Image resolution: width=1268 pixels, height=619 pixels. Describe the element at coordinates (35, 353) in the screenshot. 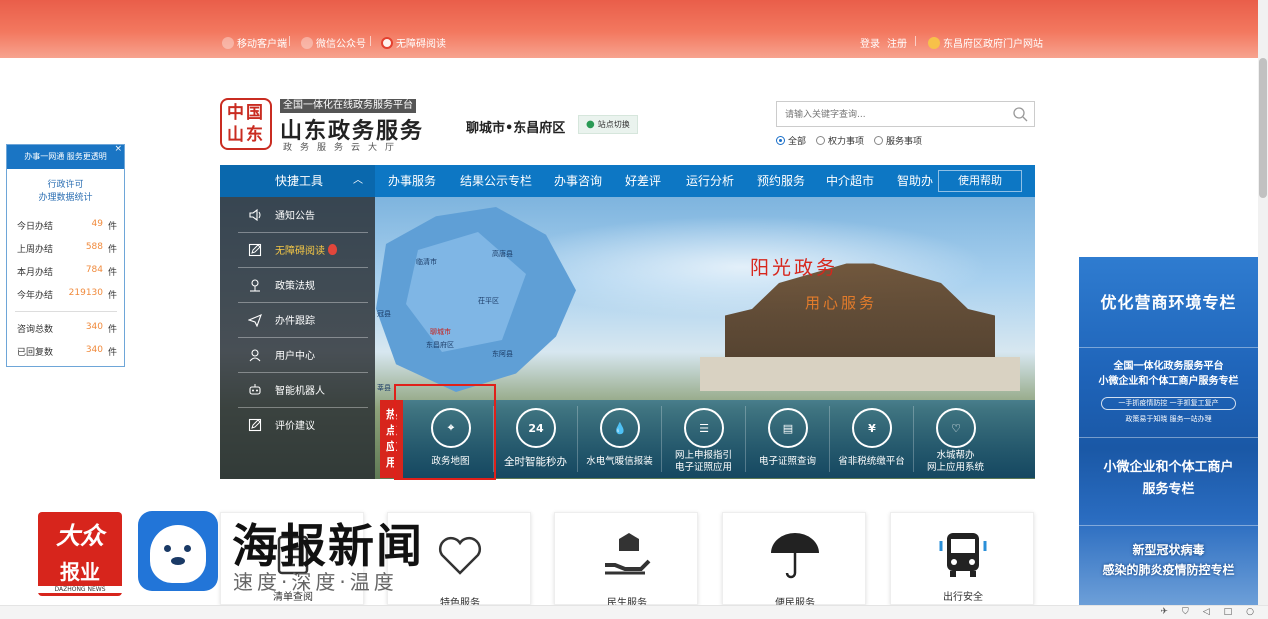

I see `stats-label: 已回复数` at that location.